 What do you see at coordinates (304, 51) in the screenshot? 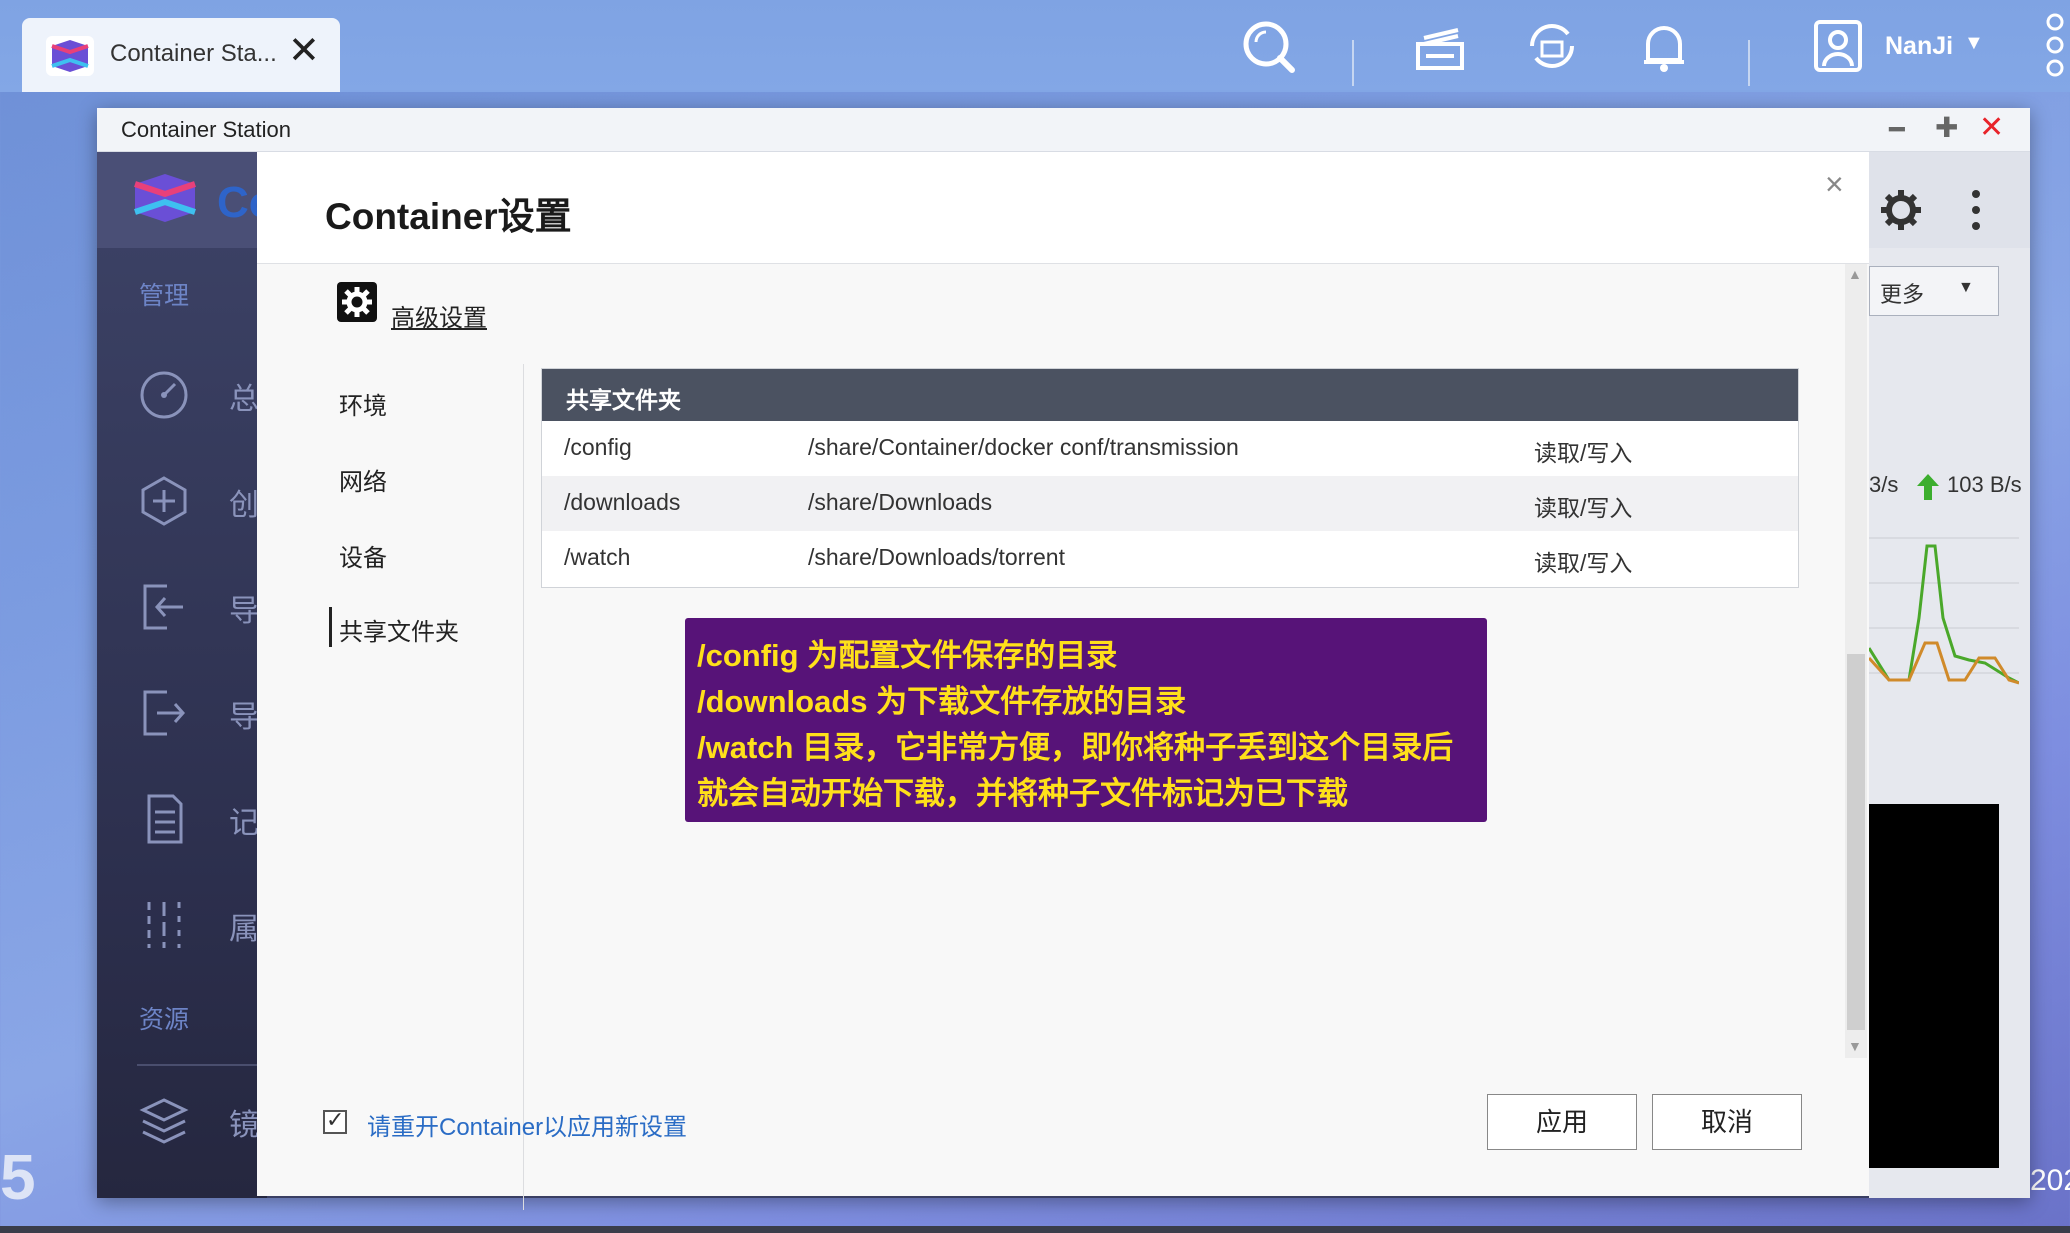
I see `app-tab-close-button: ✕` at bounding box center [304, 51].